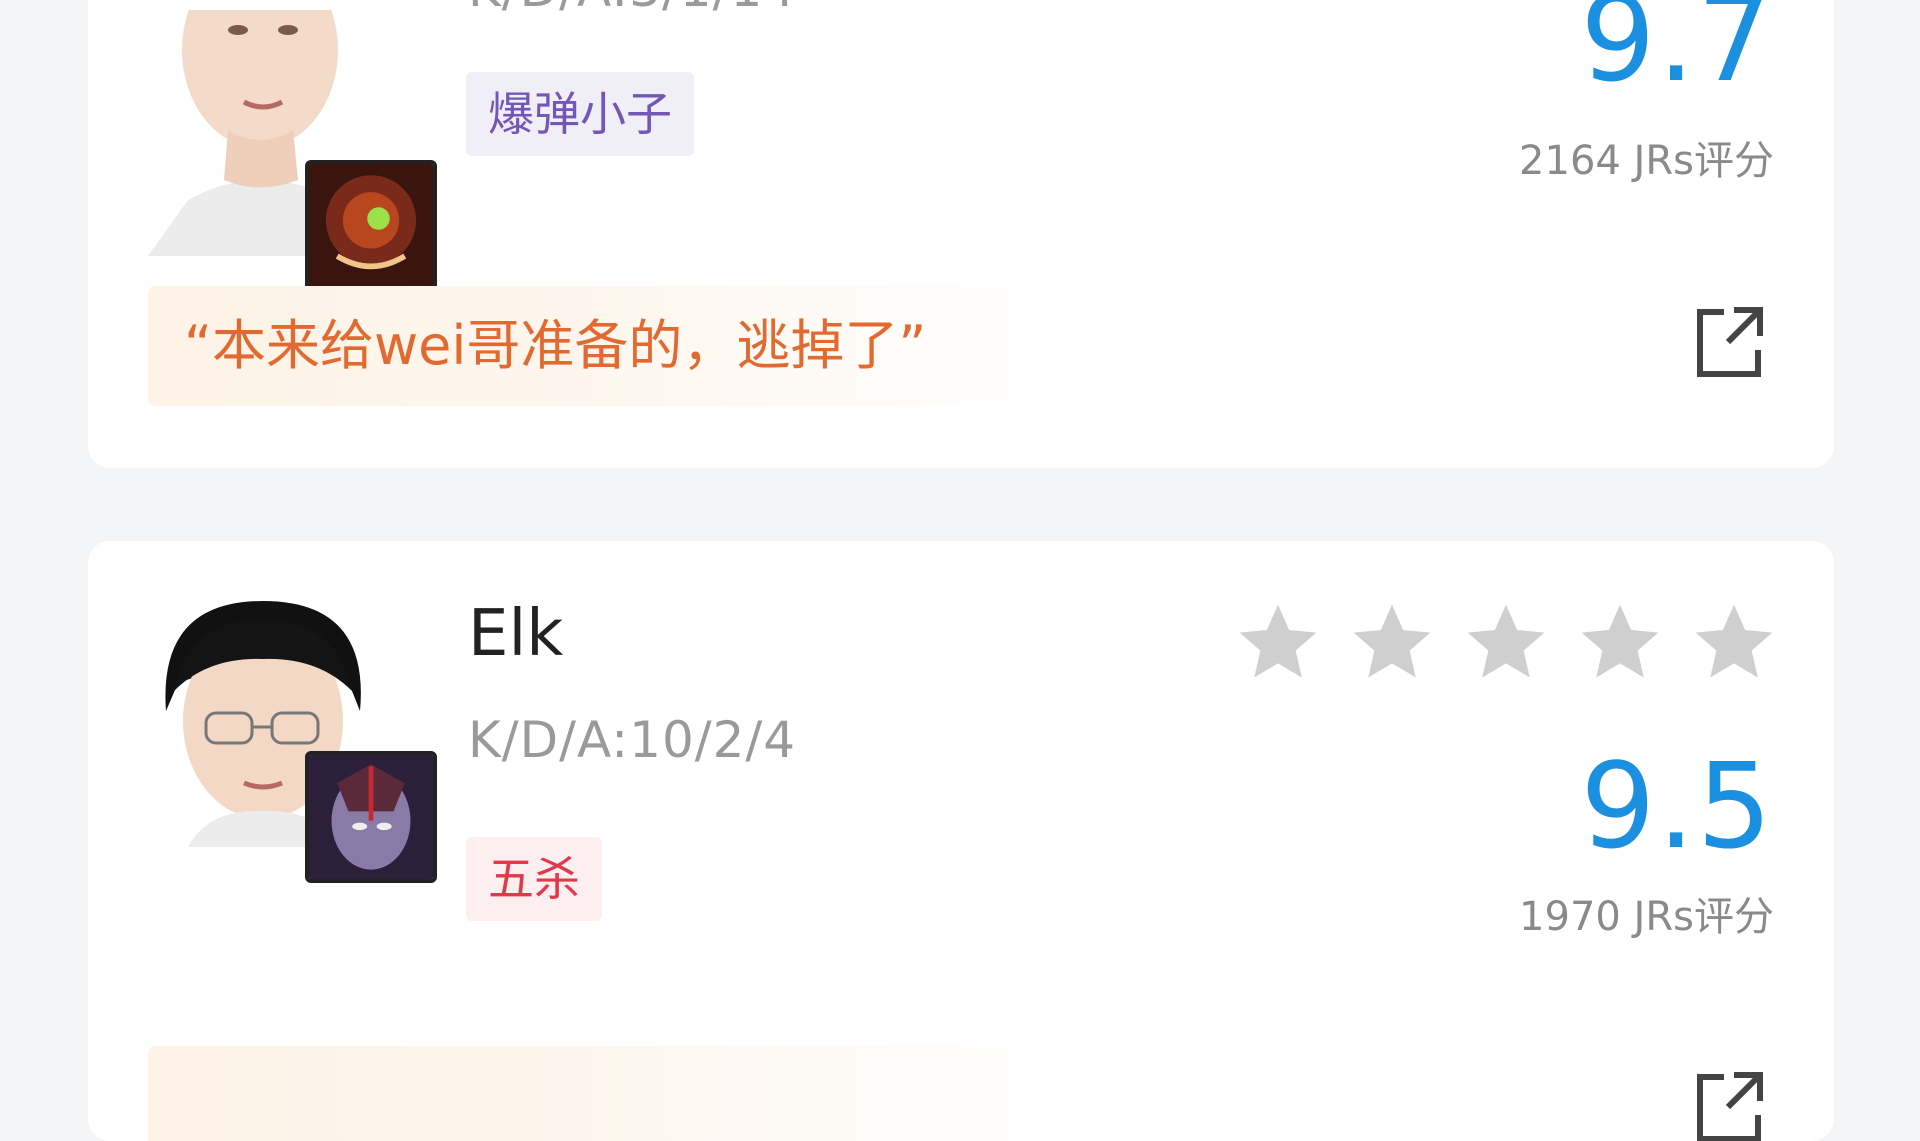  What do you see at coordinates (1646, 917) in the screenshot?
I see `rating-count: 1970 JRs评分` at bounding box center [1646, 917].